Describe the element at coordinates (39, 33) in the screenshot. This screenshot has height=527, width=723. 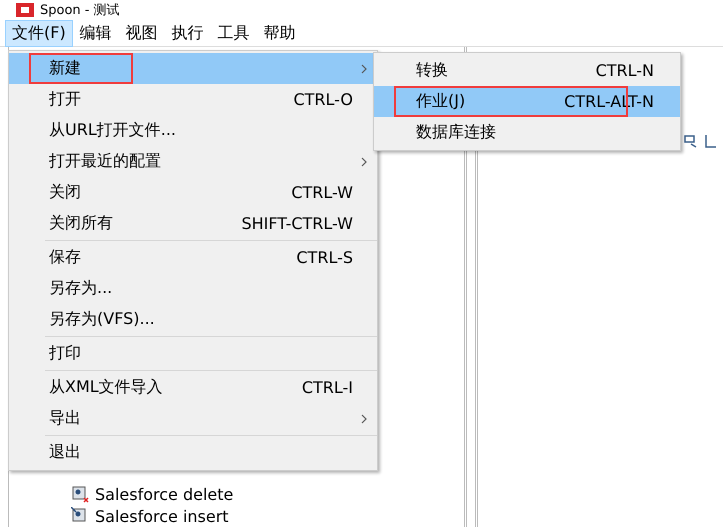
I see `menu-item: 文件(F)` at that location.